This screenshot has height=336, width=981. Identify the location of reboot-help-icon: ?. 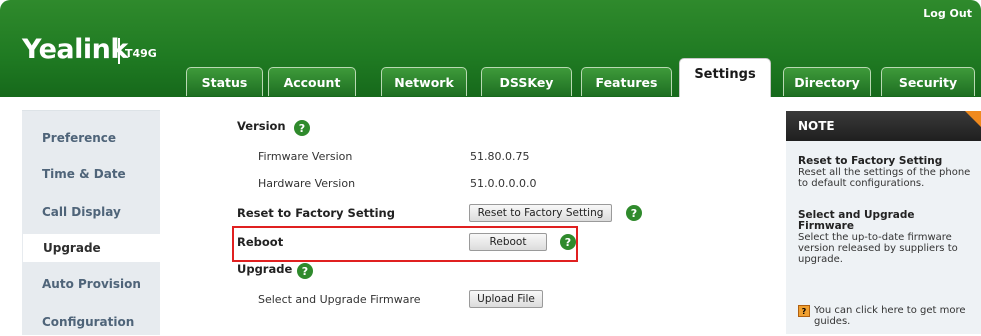
(568, 242).